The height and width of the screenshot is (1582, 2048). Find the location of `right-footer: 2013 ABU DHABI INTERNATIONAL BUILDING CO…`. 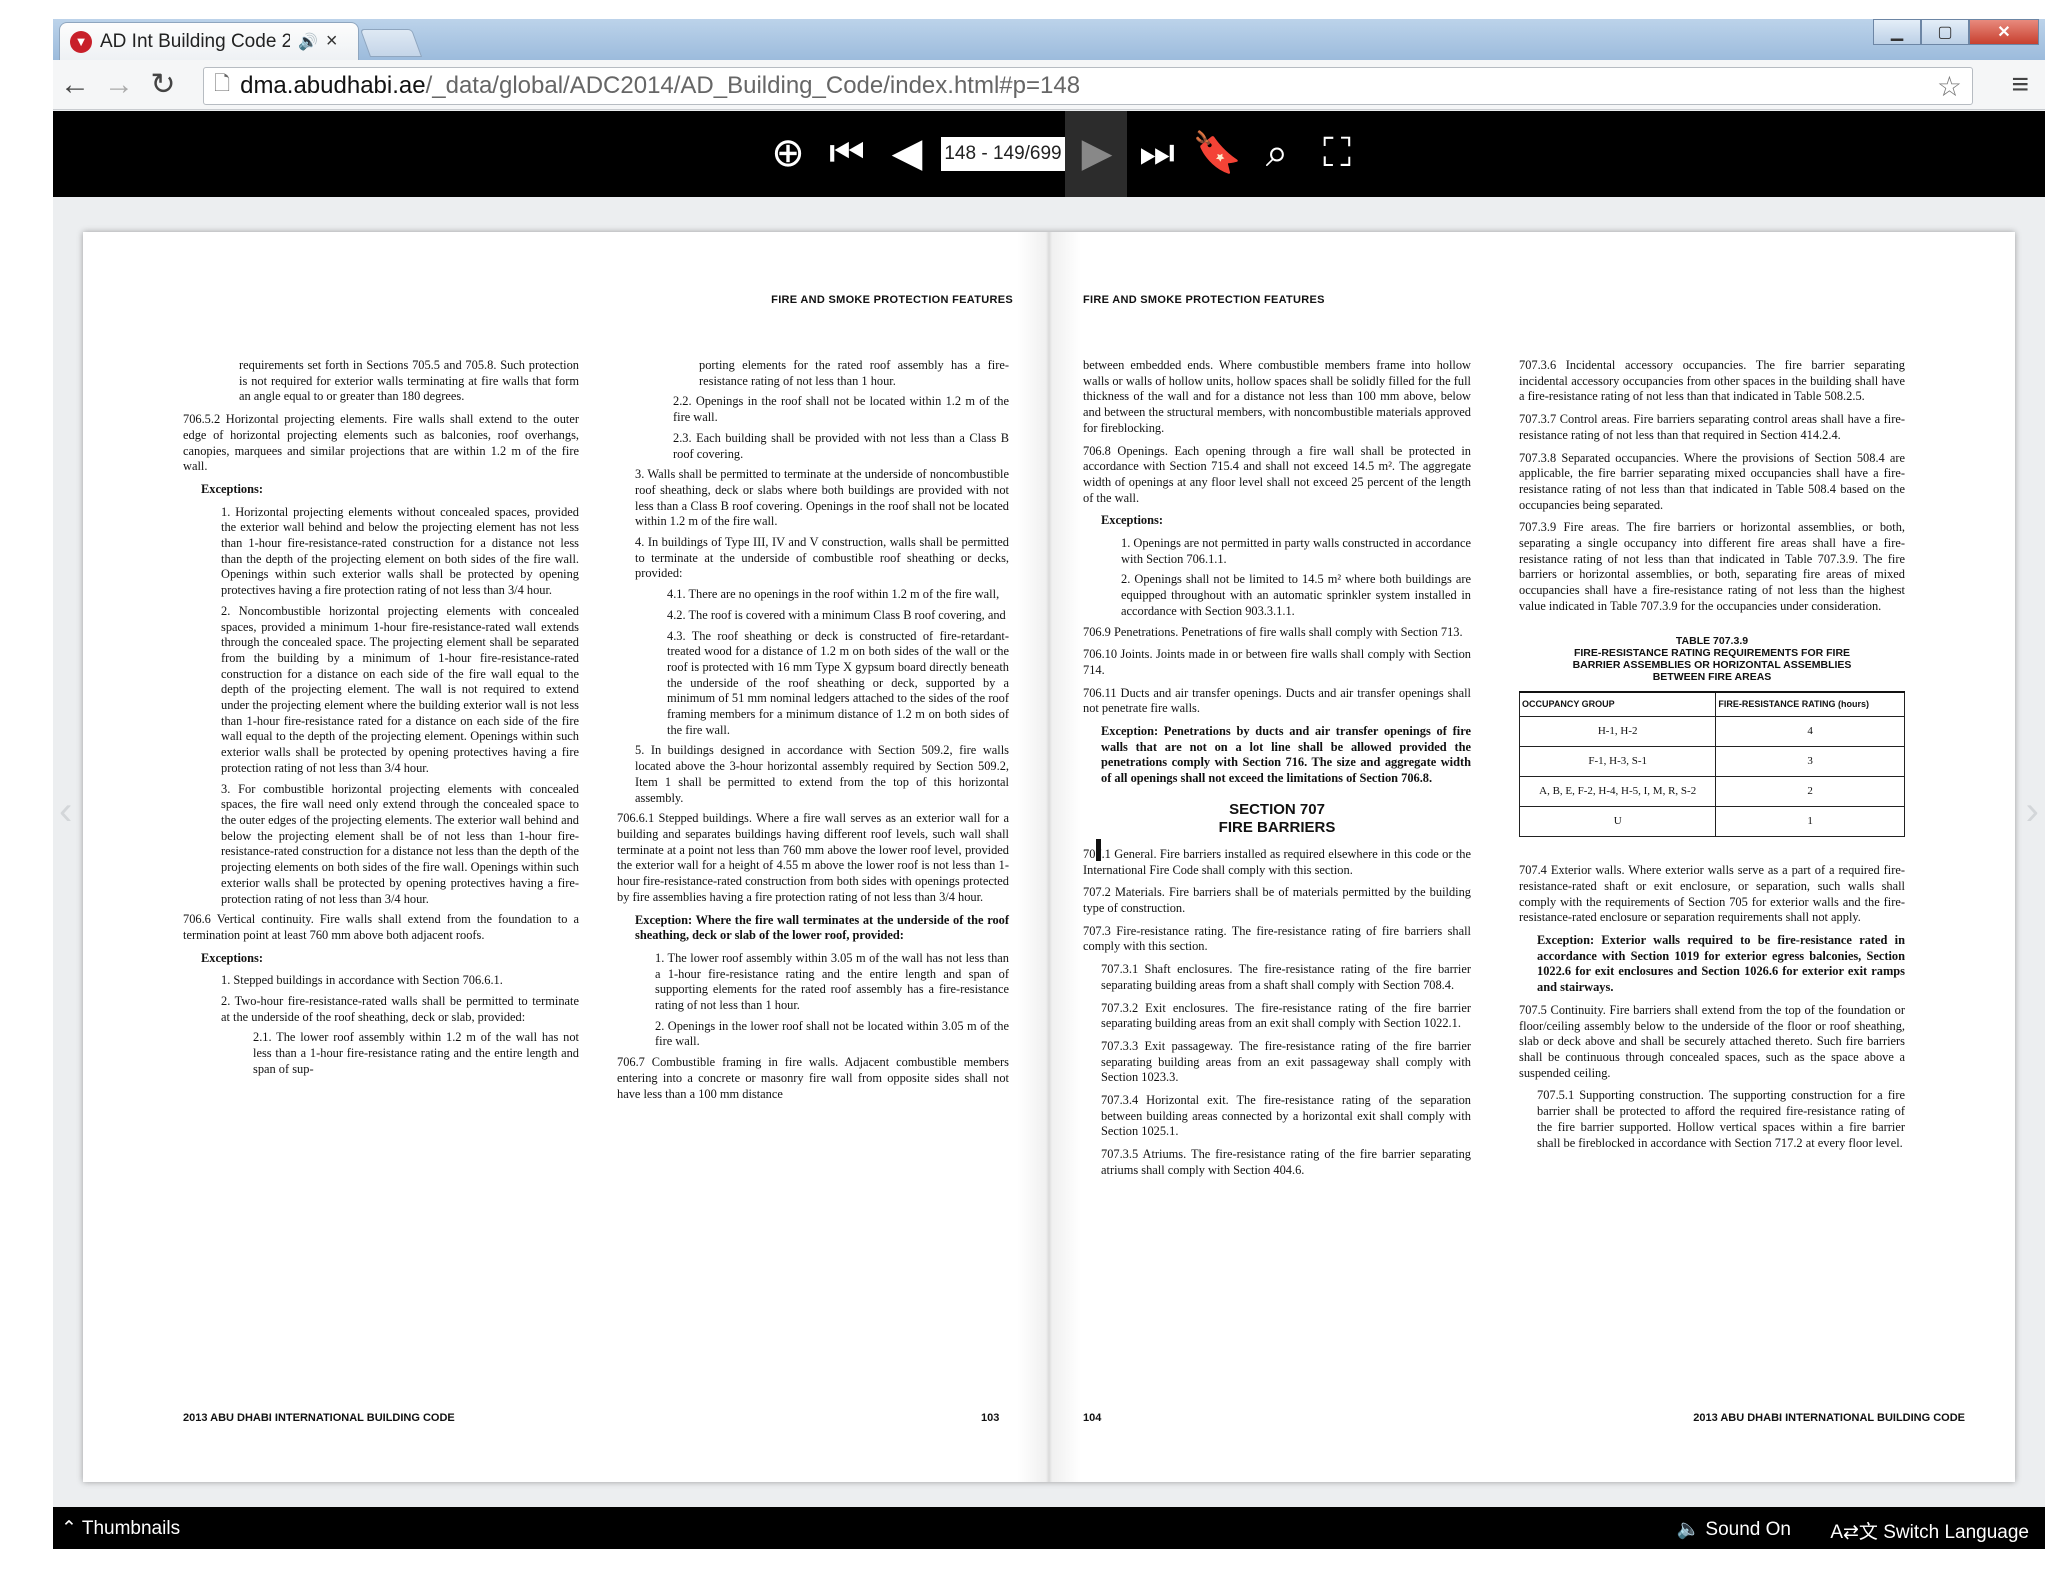

right-footer: 2013 ABU DHABI INTERNATIONAL BUILDING CO… is located at coordinates (1829, 1418).